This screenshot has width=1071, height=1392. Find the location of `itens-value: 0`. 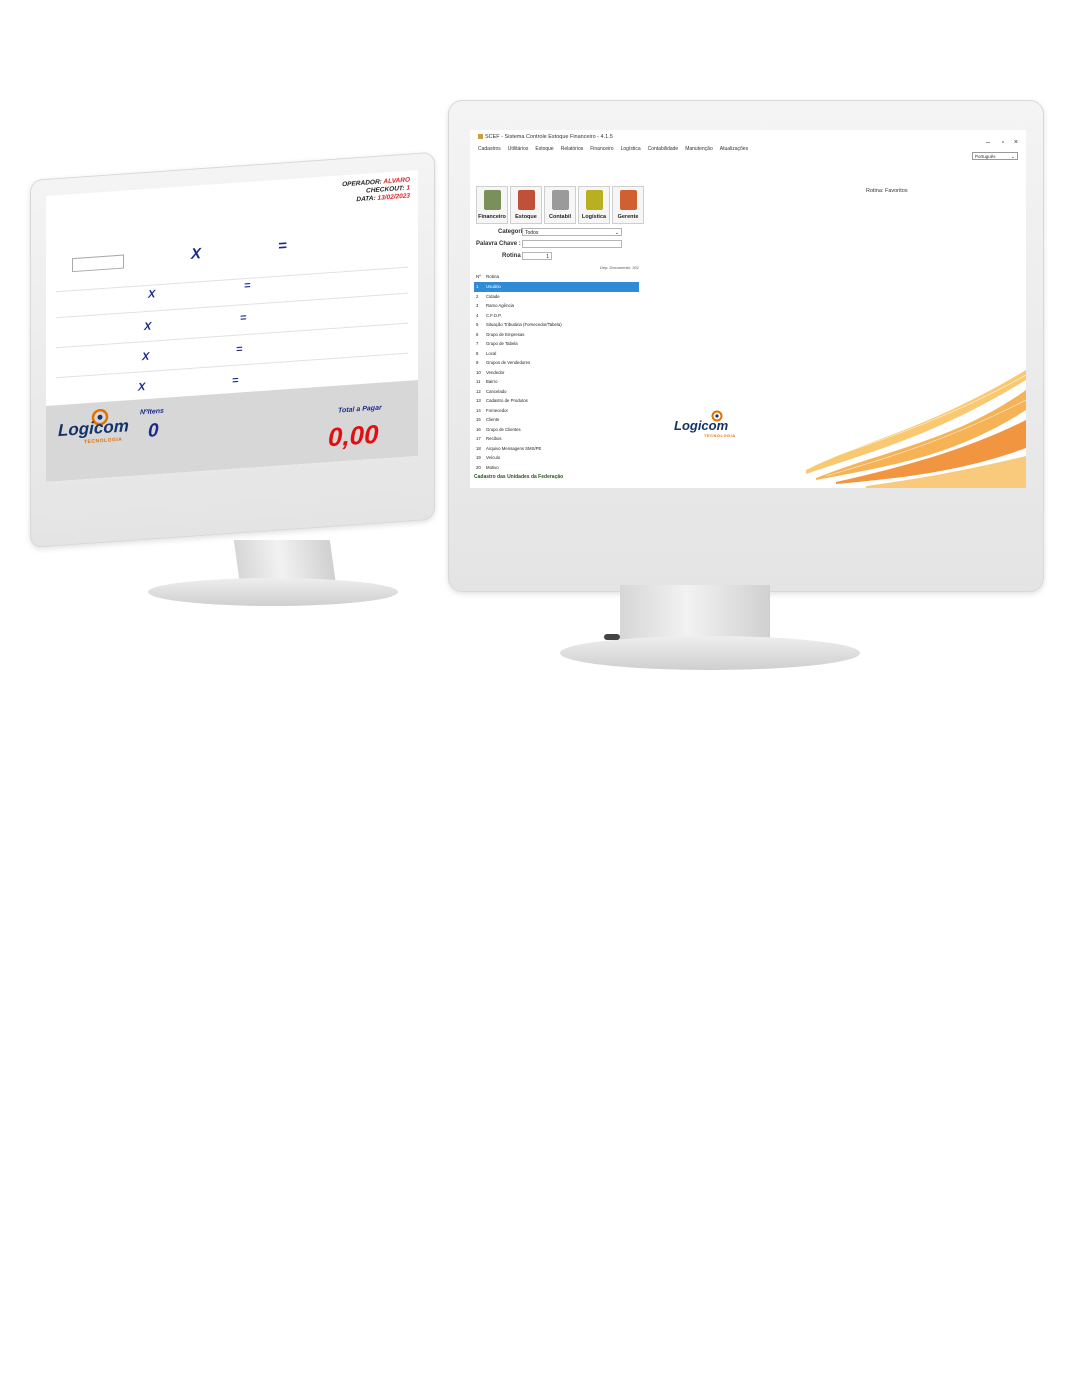

itens-value: 0 is located at coordinates (153, 431).